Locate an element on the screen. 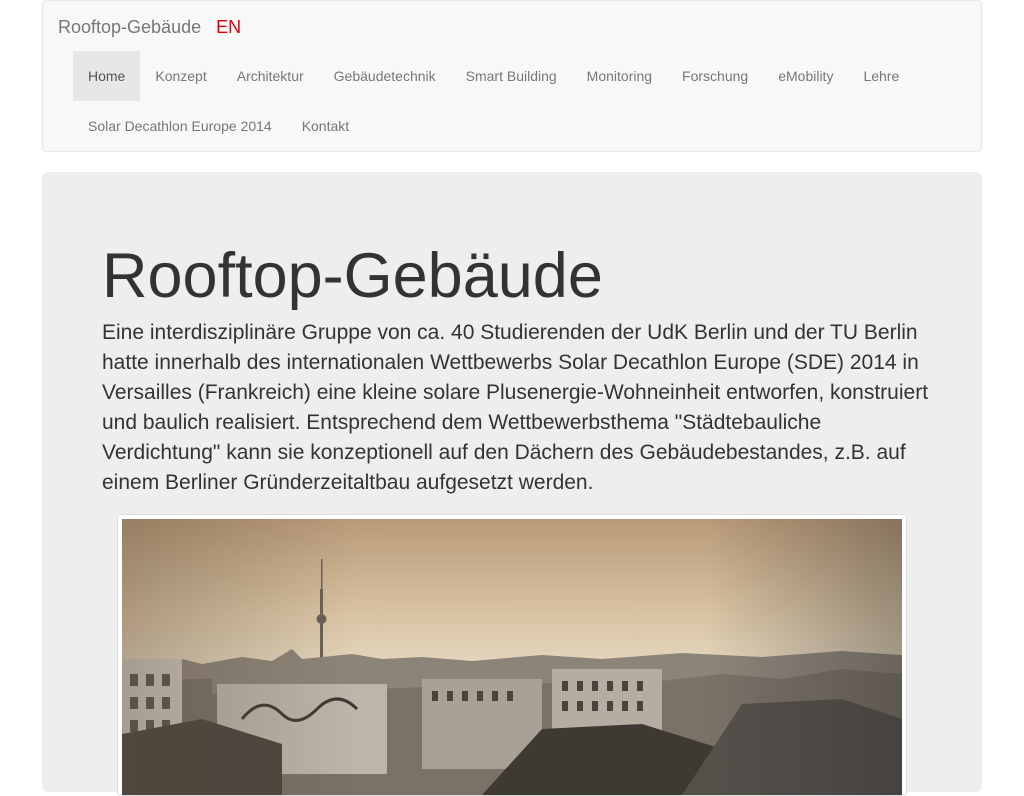 Image resolution: width=1024 pixels, height=796 pixels. nav-home: Home is located at coordinates (107, 76).